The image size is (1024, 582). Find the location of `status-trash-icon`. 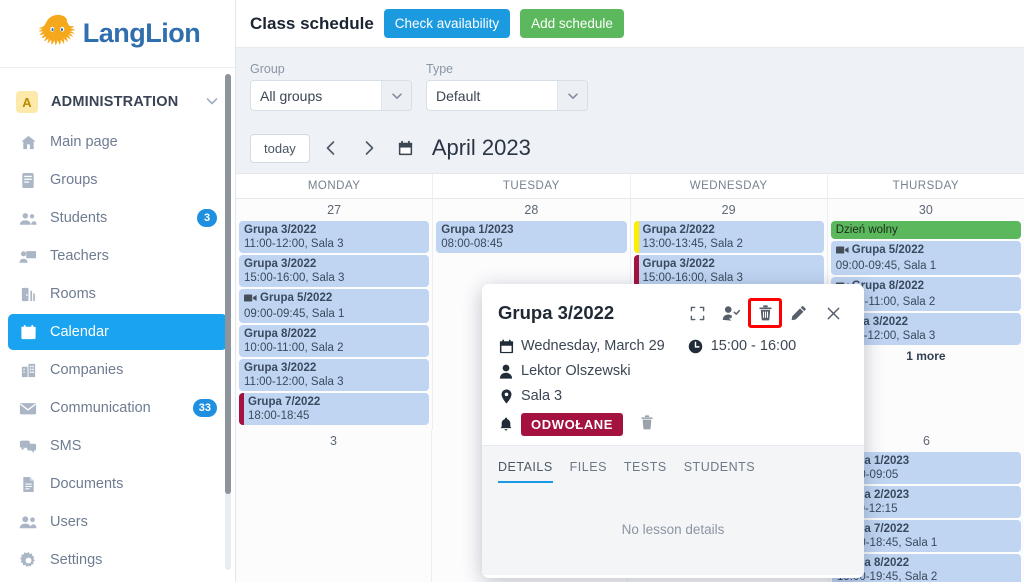

status-trash-icon is located at coordinates (647, 424).